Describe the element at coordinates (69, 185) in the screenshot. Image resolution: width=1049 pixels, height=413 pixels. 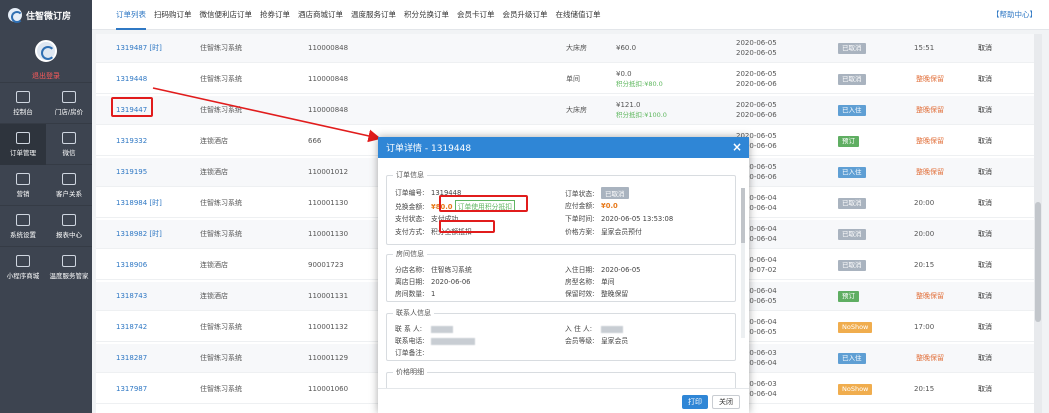
I see `sidebar-item-crm: 客户关系` at that location.